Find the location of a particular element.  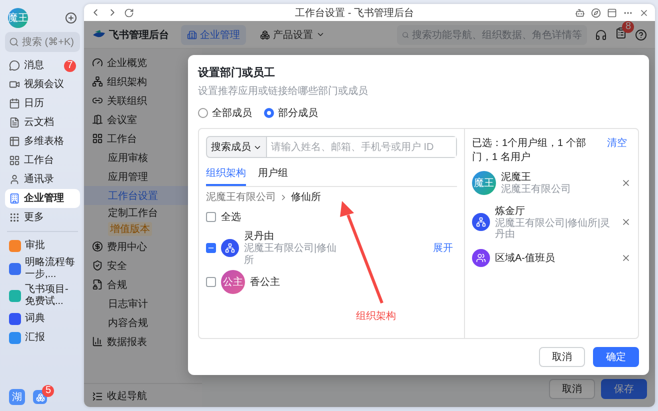

window-title: 工作台设置 - 飞书管理后台 is located at coordinates (354, 13).